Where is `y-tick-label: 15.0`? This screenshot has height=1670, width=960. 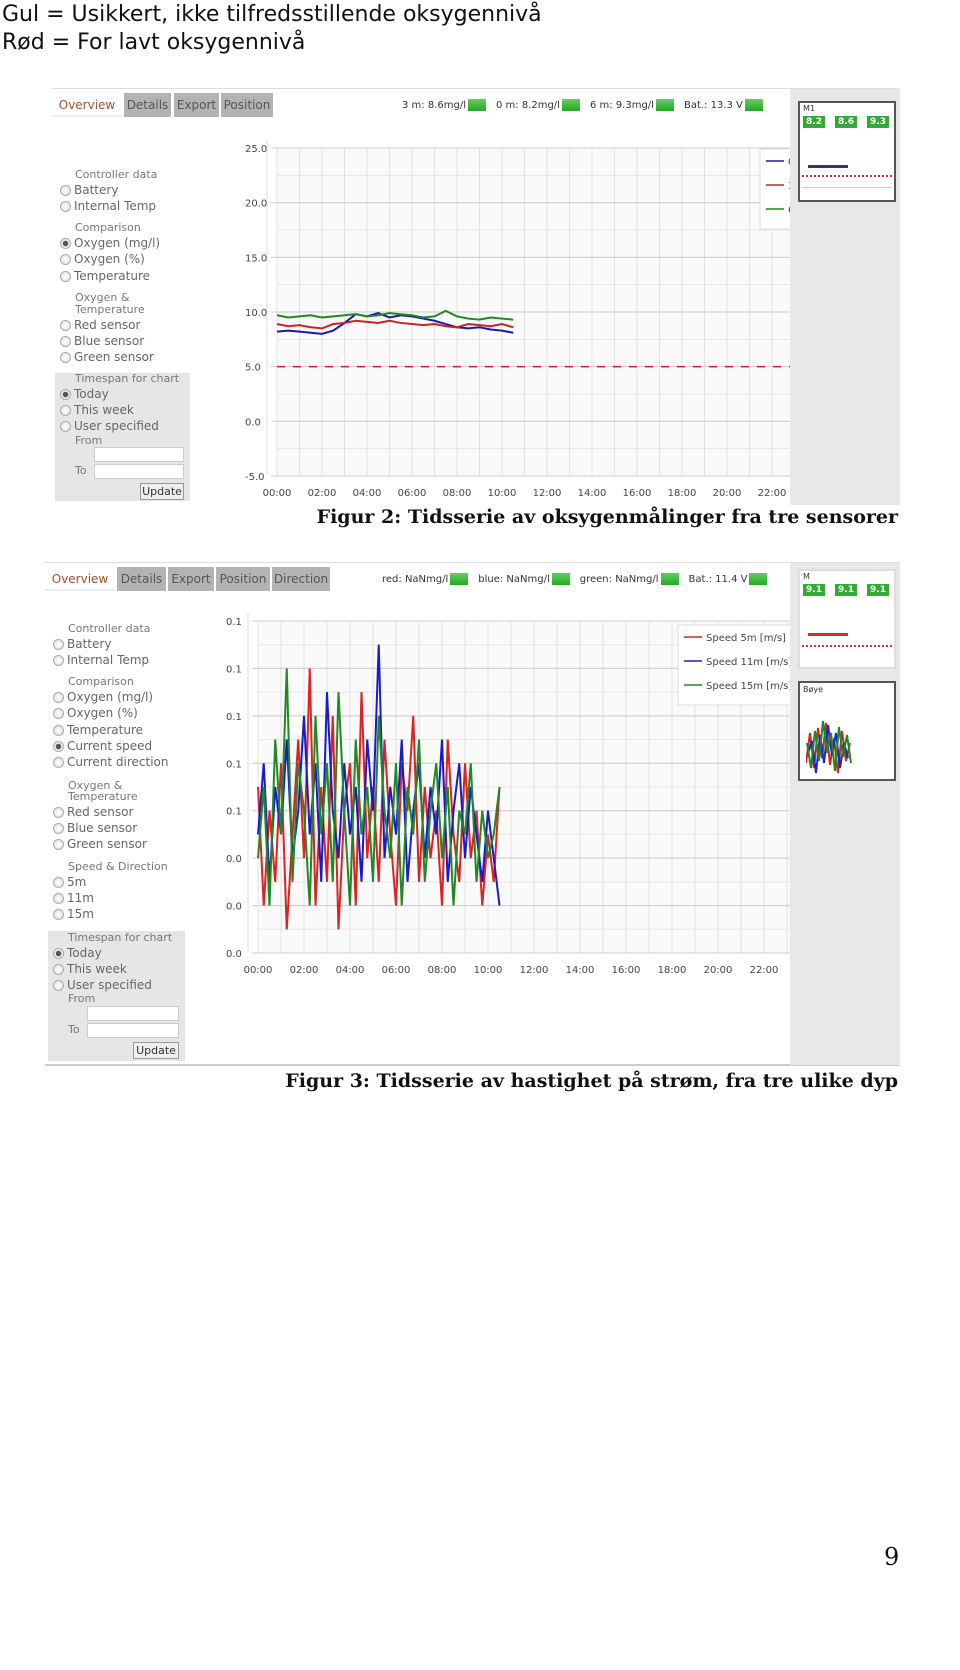
y-tick-label: 15.0 is located at coordinates (256, 258).